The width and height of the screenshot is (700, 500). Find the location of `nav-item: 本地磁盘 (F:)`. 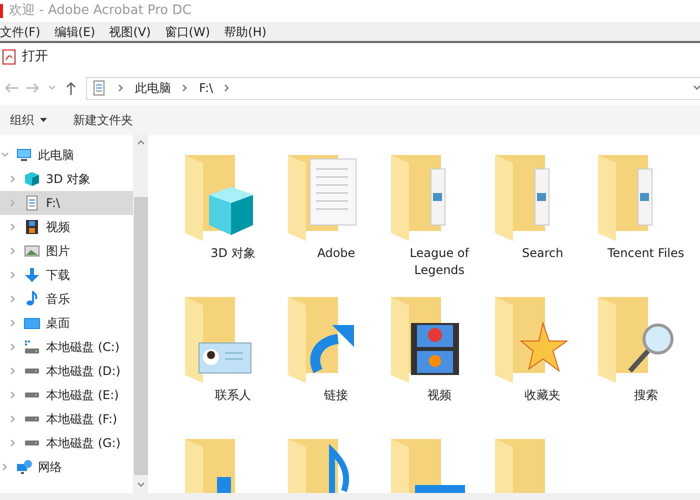

nav-item: 本地磁盘 (F:) is located at coordinates (66, 419).